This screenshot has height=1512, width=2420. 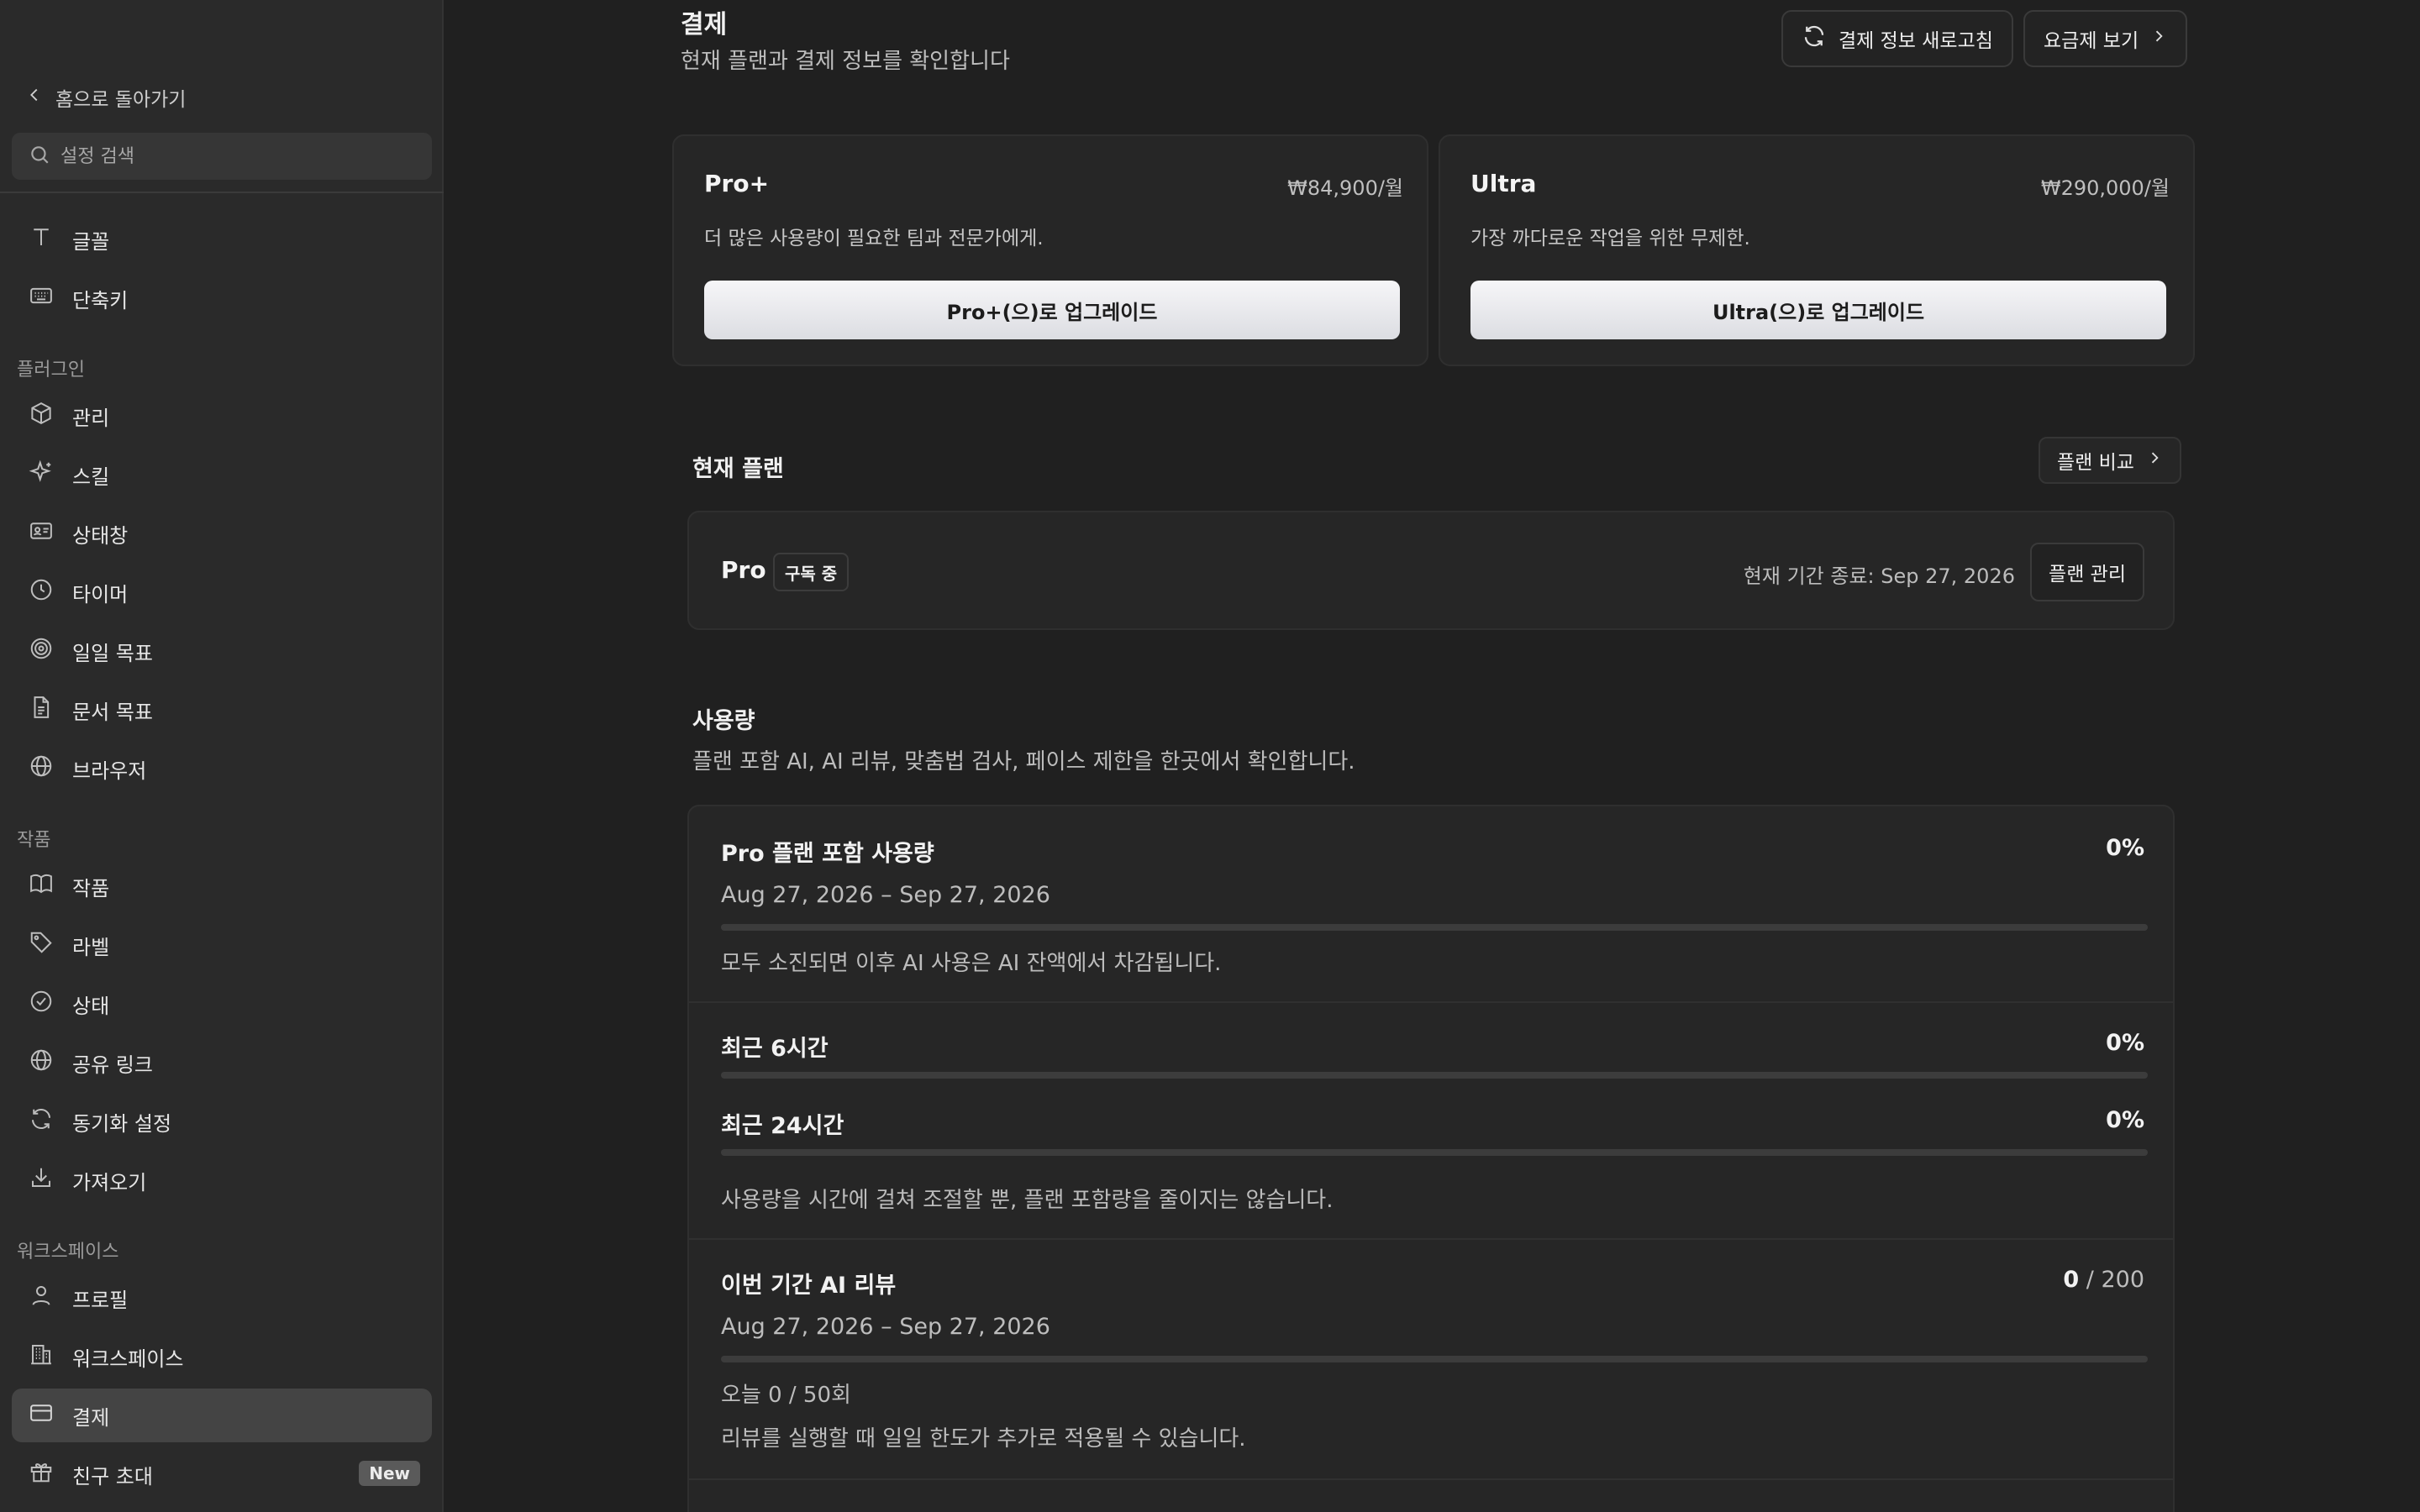 What do you see at coordinates (1879, 576) in the screenshot?
I see `current-period-end: 현재 기간 종료: Sep 27, 2026` at bounding box center [1879, 576].